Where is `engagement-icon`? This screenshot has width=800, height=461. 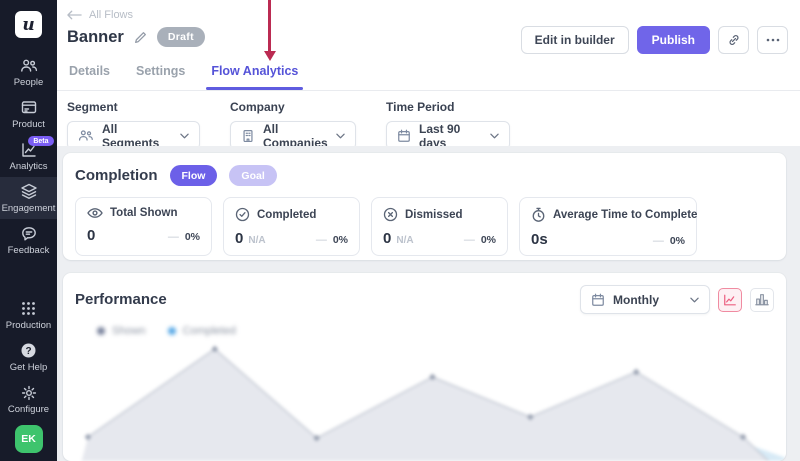
engagement-icon is located at coordinates (29, 191).